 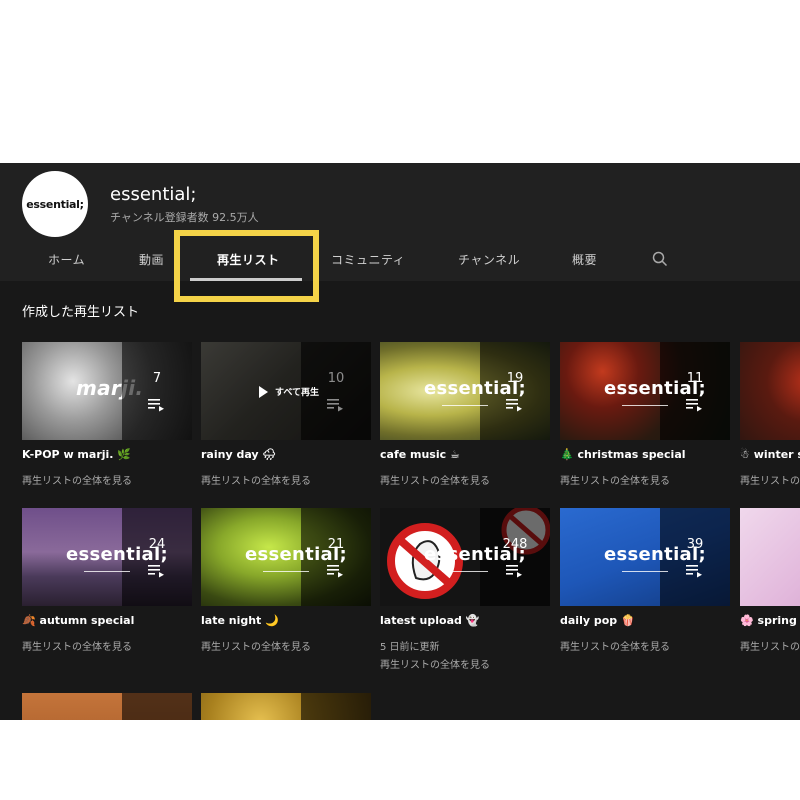 I want to click on playlist-title: 🎄 christmas special, so click(x=623, y=454).